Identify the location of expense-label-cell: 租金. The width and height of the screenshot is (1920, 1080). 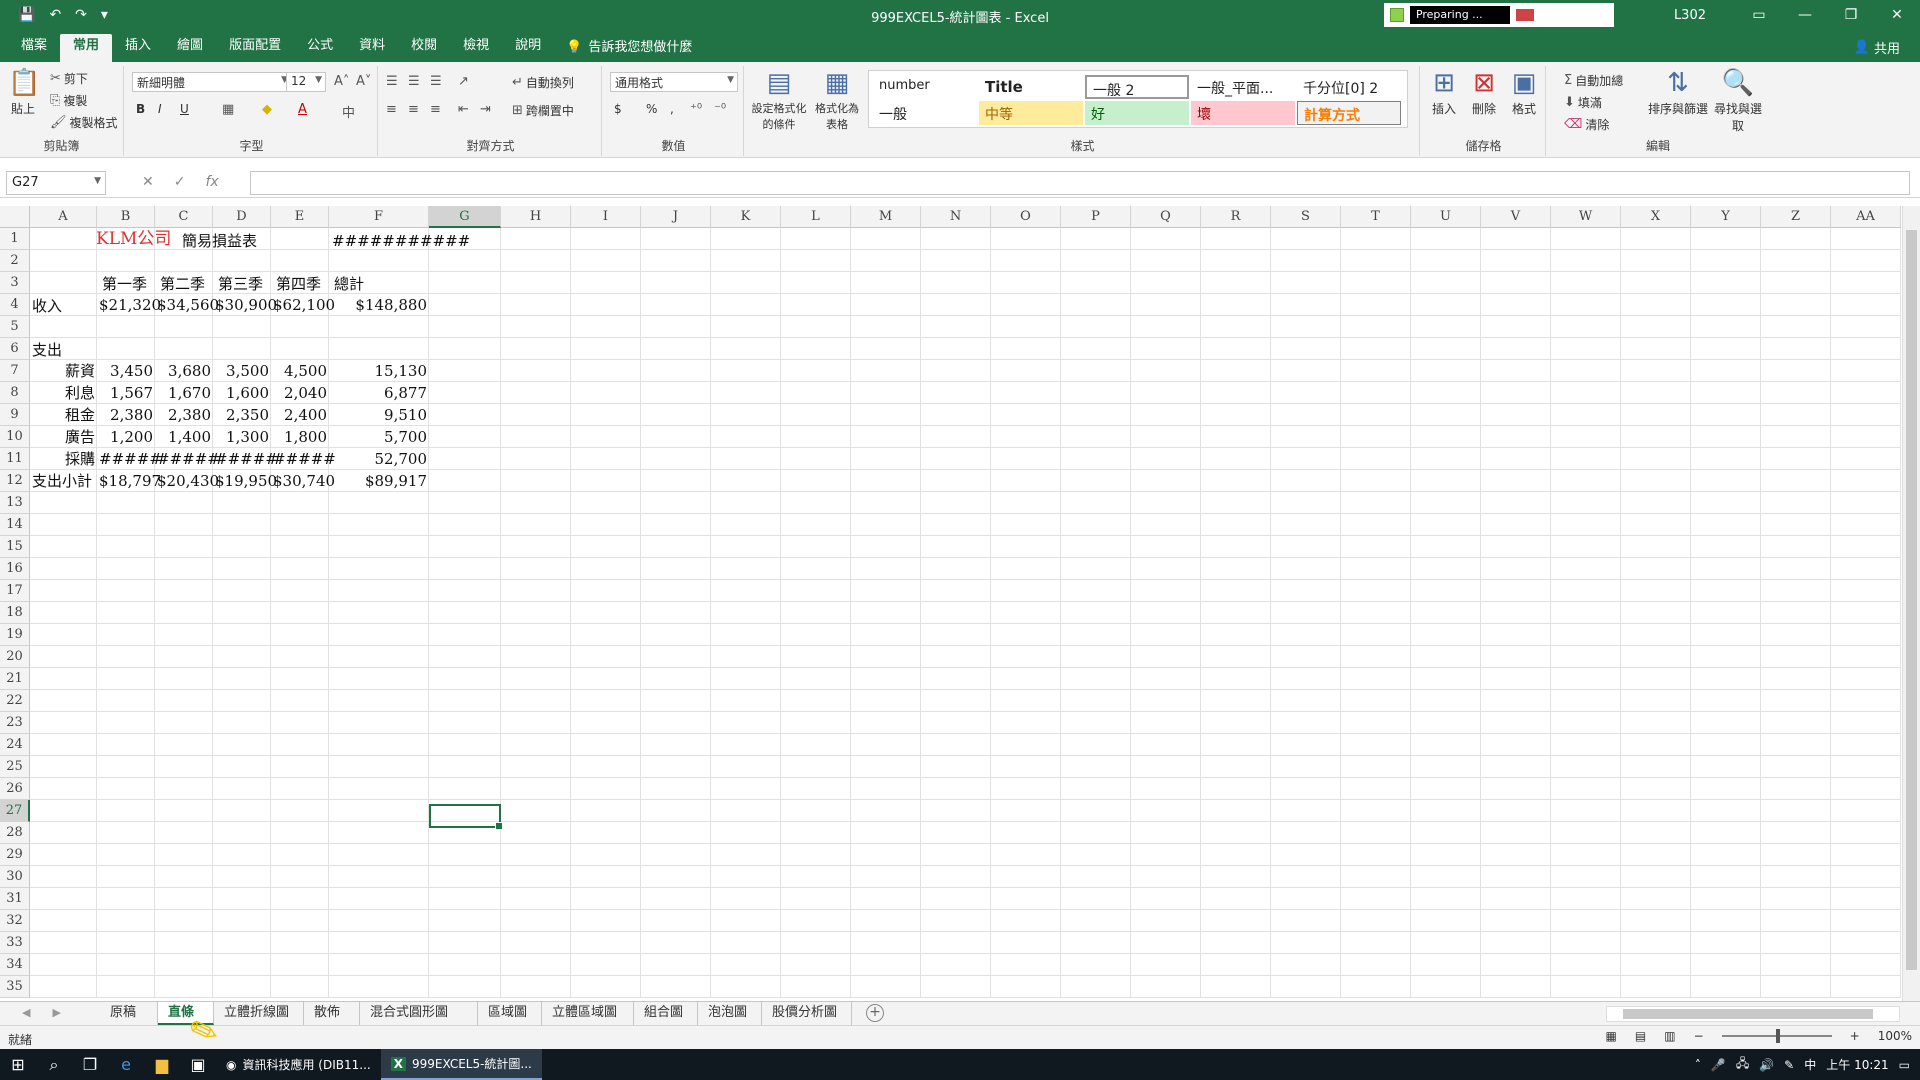
(63, 415).